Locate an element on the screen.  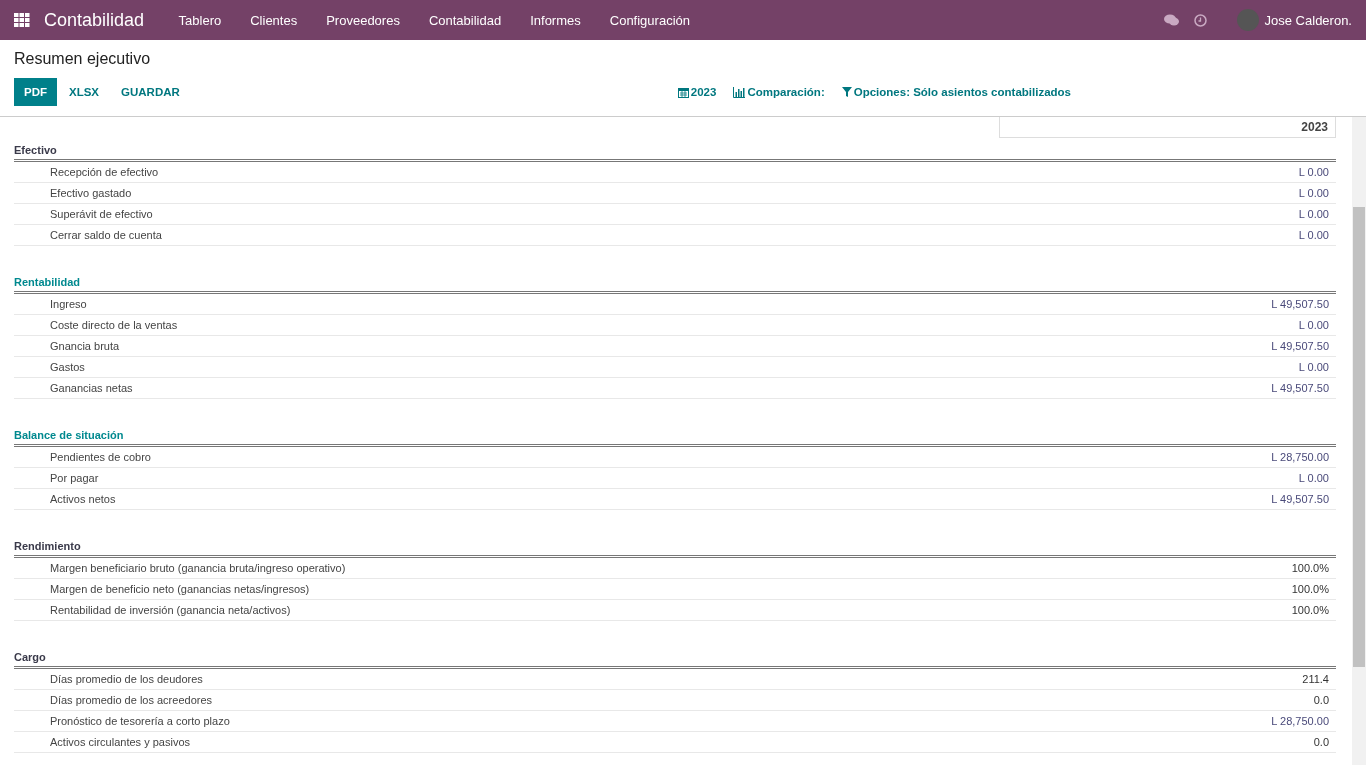
column-header: 2023 is located at coordinates (1167, 127).